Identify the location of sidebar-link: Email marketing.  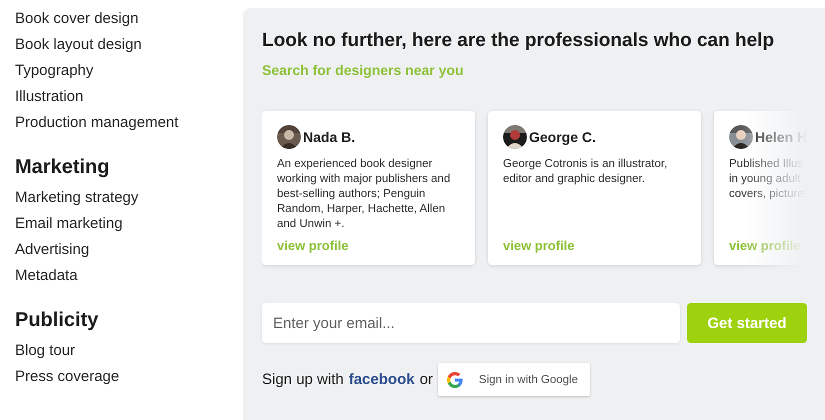
(69, 224).